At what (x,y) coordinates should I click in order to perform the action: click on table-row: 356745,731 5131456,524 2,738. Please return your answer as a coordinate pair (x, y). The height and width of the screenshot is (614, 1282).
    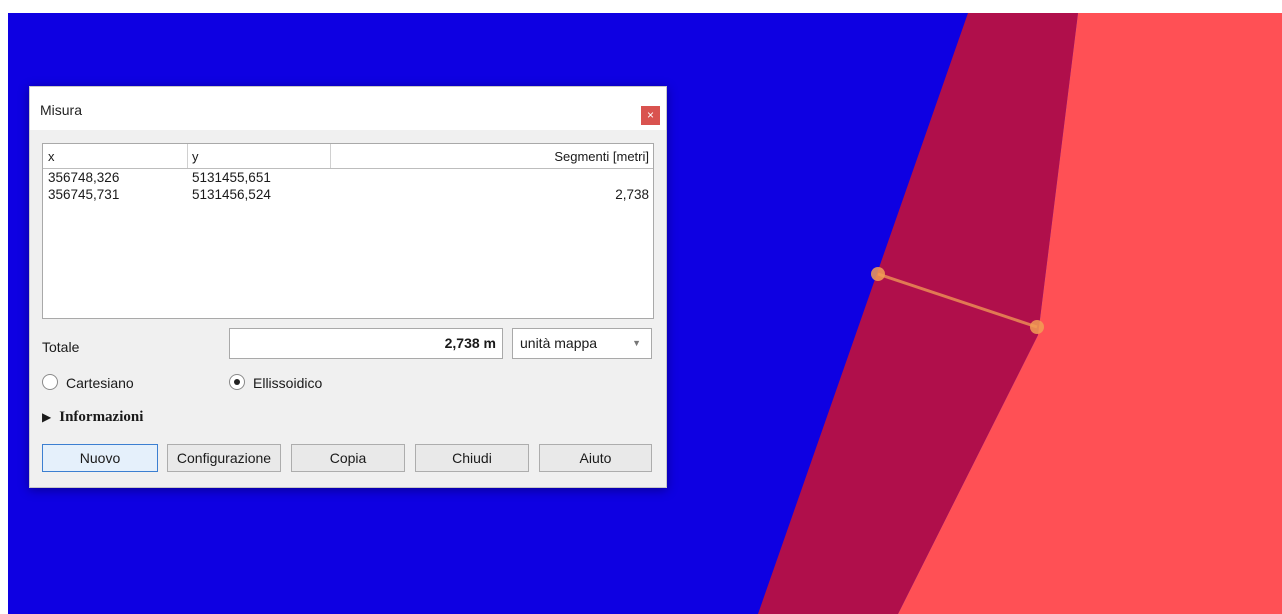
    Looking at the image, I should click on (348, 195).